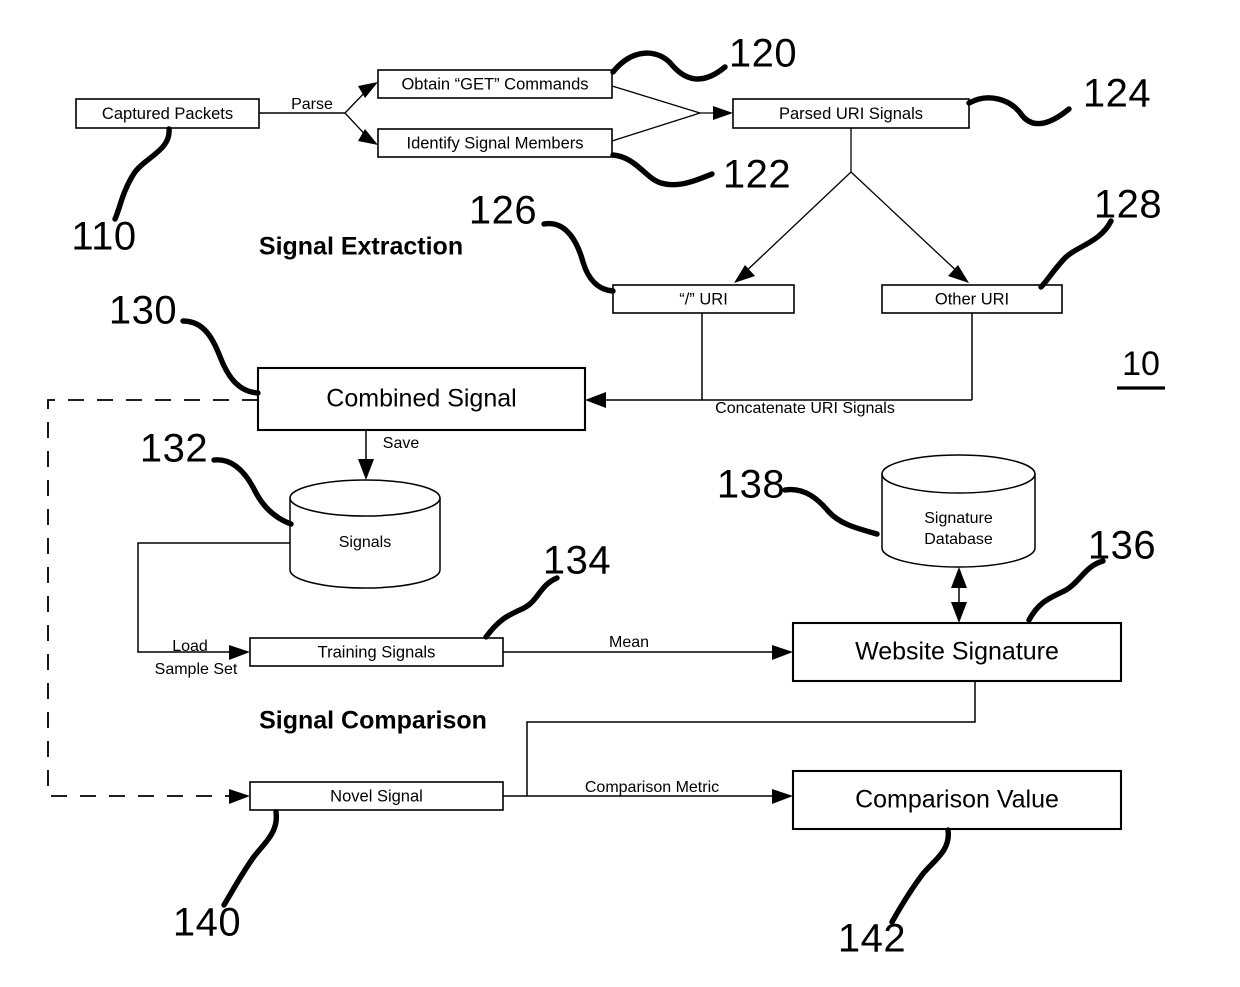  What do you see at coordinates (503, 211) in the screenshot?
I see `reference-numeral-126: 126` at bounding box center [503, 211].